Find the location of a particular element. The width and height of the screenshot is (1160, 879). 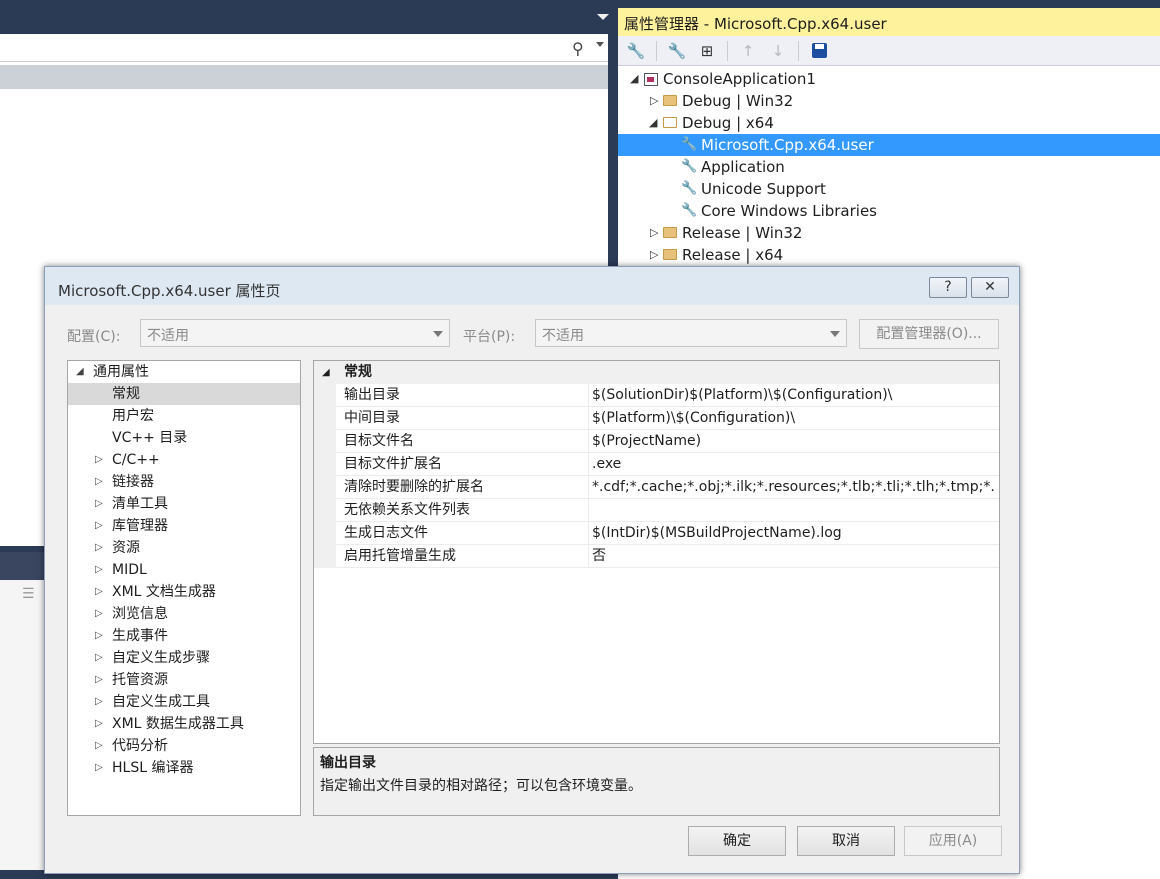

property-value: 否 is located at coordinates (794, 556).